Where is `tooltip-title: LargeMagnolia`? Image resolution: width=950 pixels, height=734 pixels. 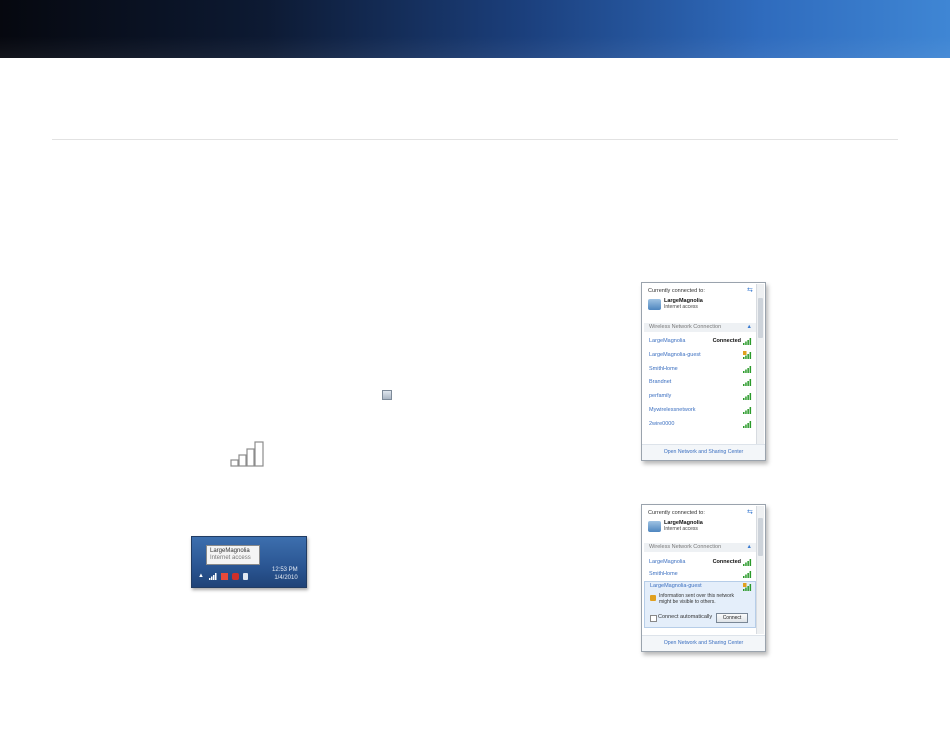 tooltip-title: LargeMagnolia is located at coordinates (230, 551).